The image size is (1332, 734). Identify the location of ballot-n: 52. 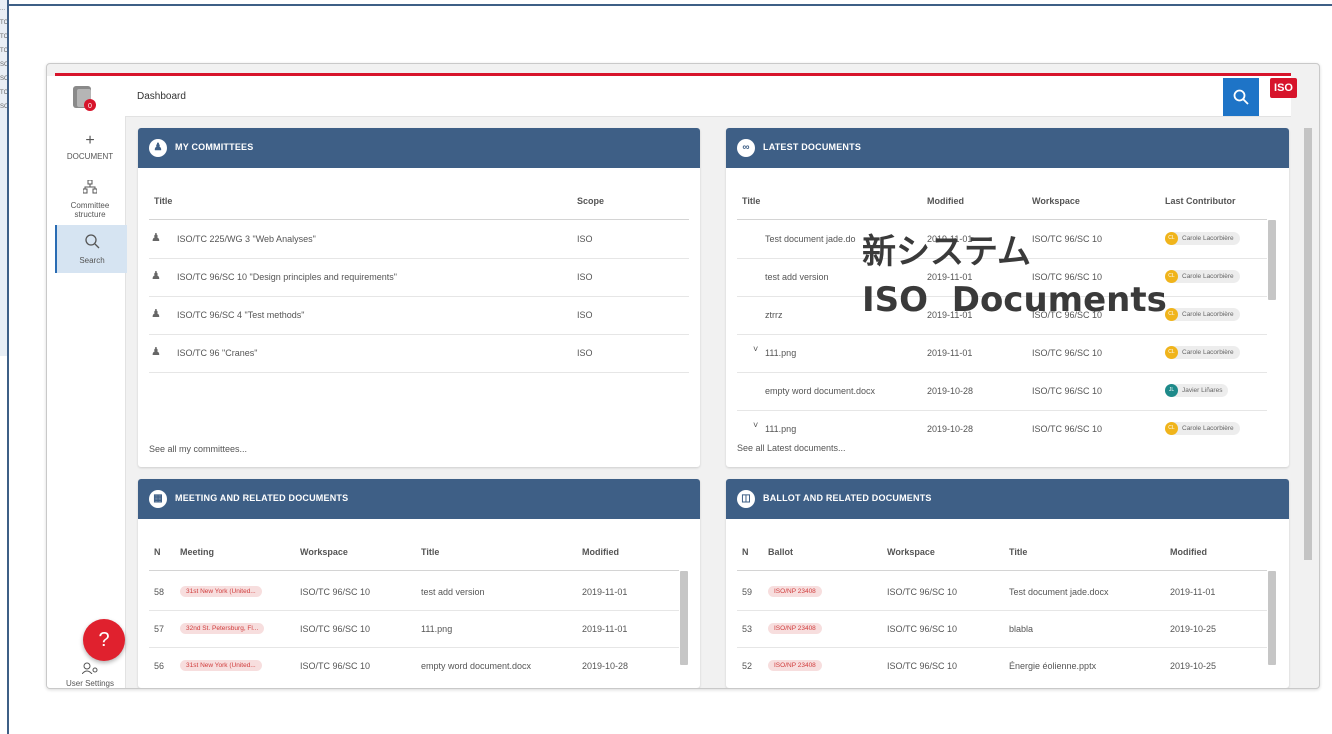
(747, 666).